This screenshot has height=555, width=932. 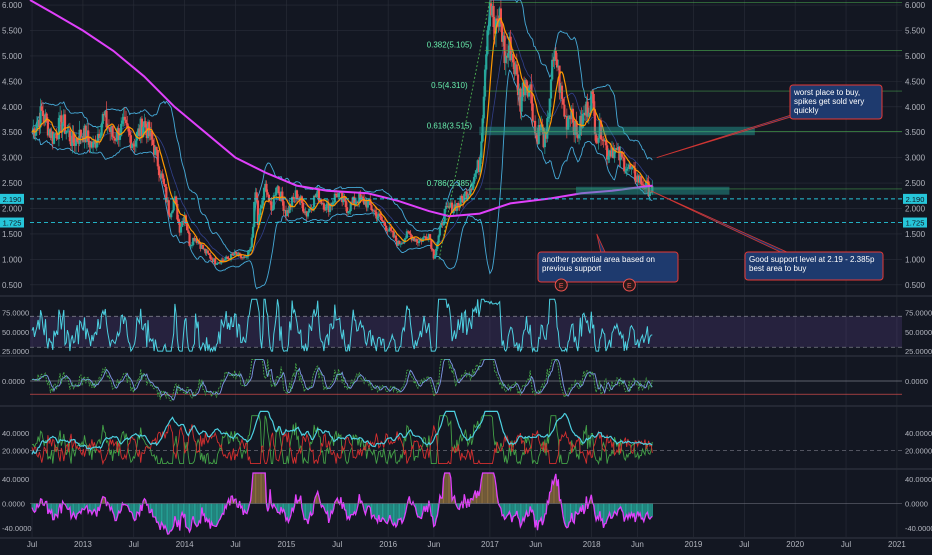 I want to click on osc2-y-tick-left: 40.0000, so click(x=15, y=479).